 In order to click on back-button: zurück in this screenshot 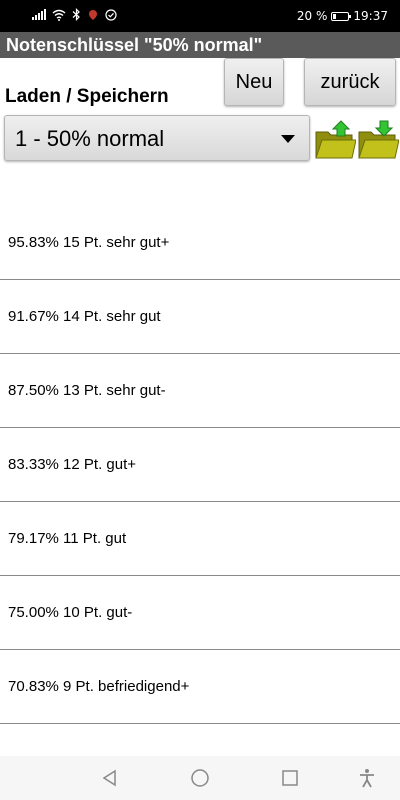, I will do `click(350, 82)`.